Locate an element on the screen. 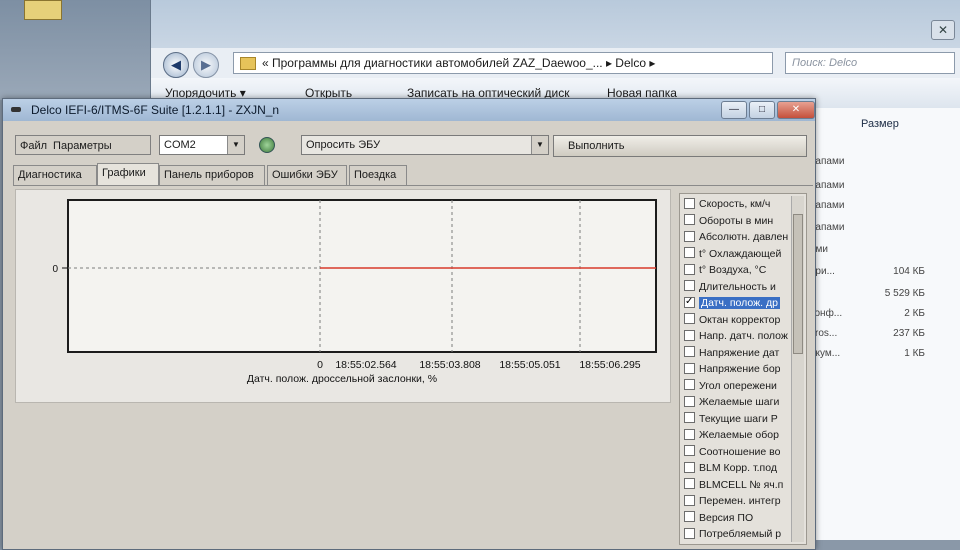 The width and height of the screenshot is (960, 550). parameter-label: Текущие шаги Р is located at coordinates (738, 418).